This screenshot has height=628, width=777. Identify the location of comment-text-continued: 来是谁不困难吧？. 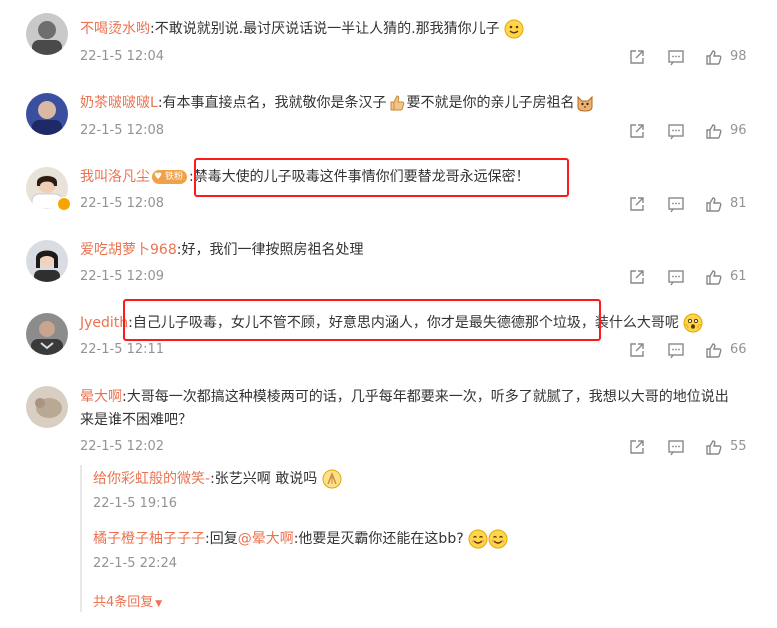
(136, 420).